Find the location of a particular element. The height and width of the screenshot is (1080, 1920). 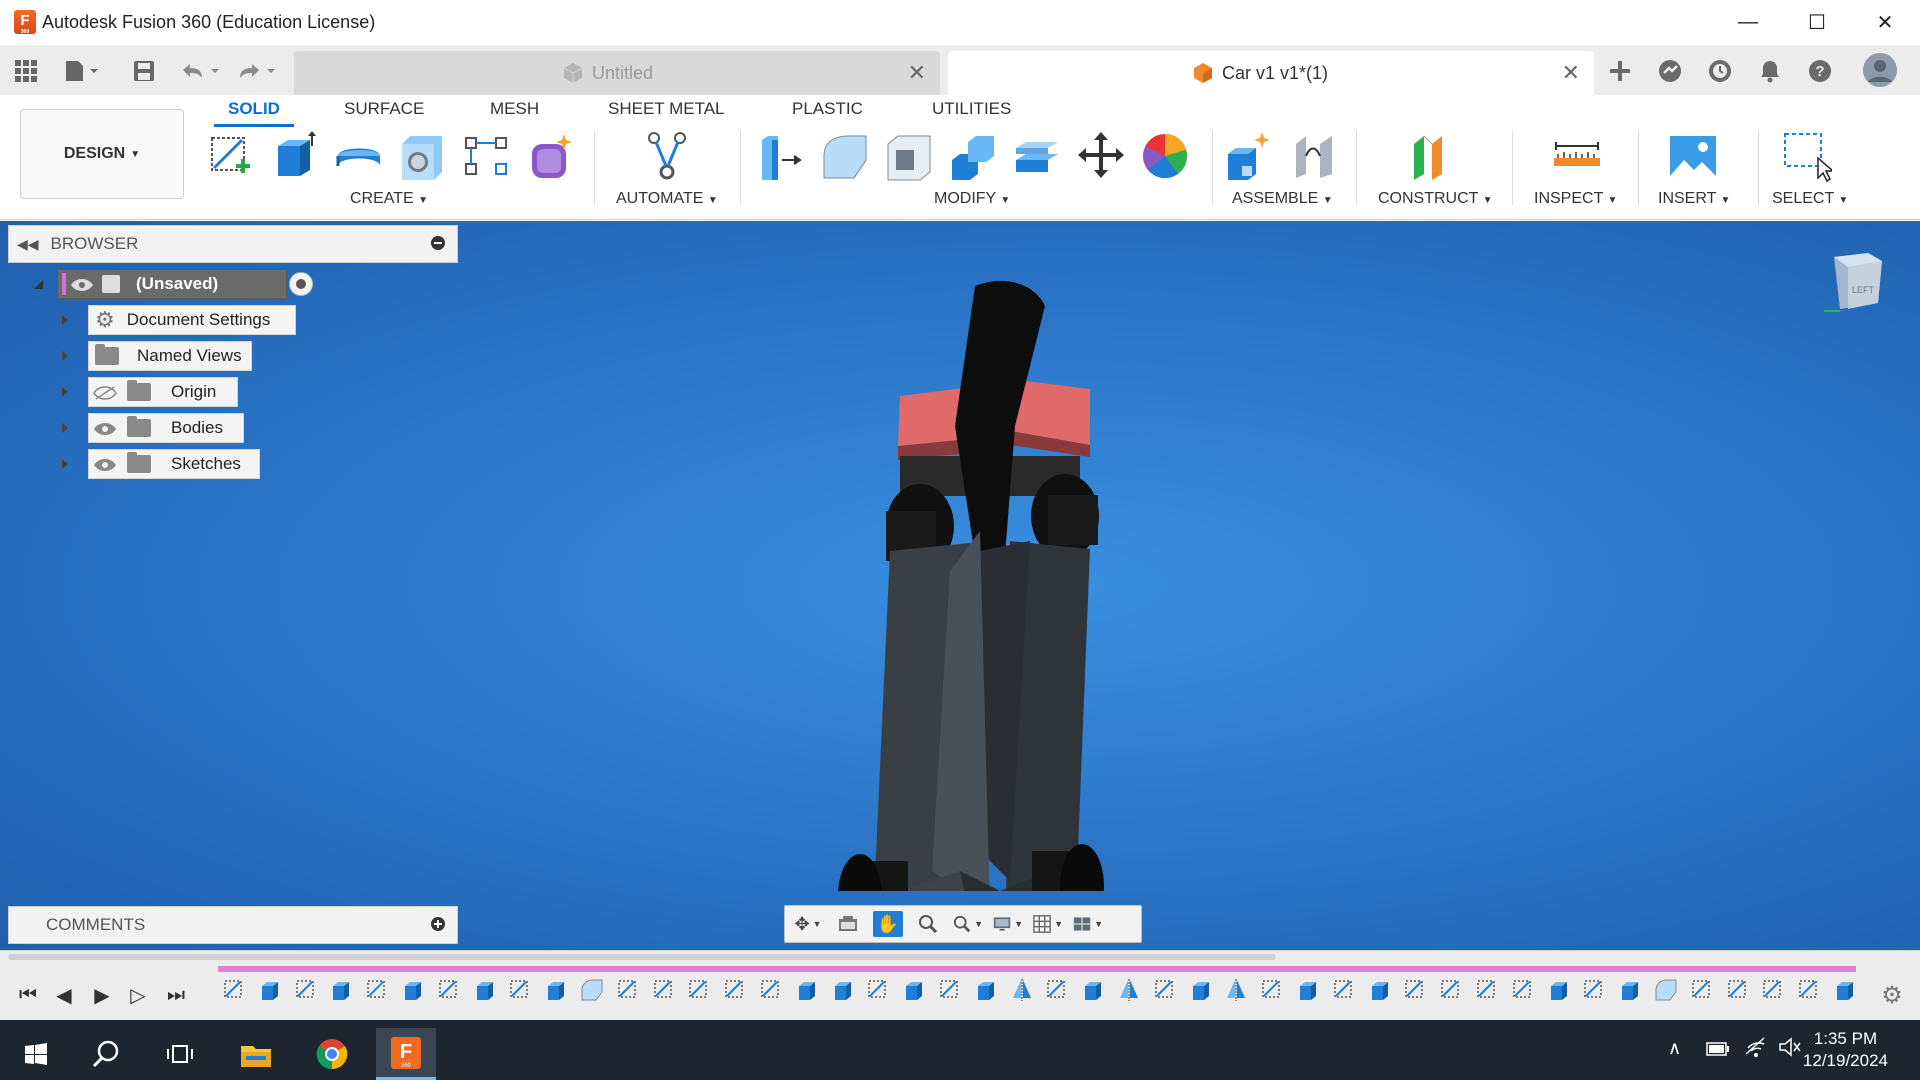

new-component-icon is located at coordinates (1249, 156).